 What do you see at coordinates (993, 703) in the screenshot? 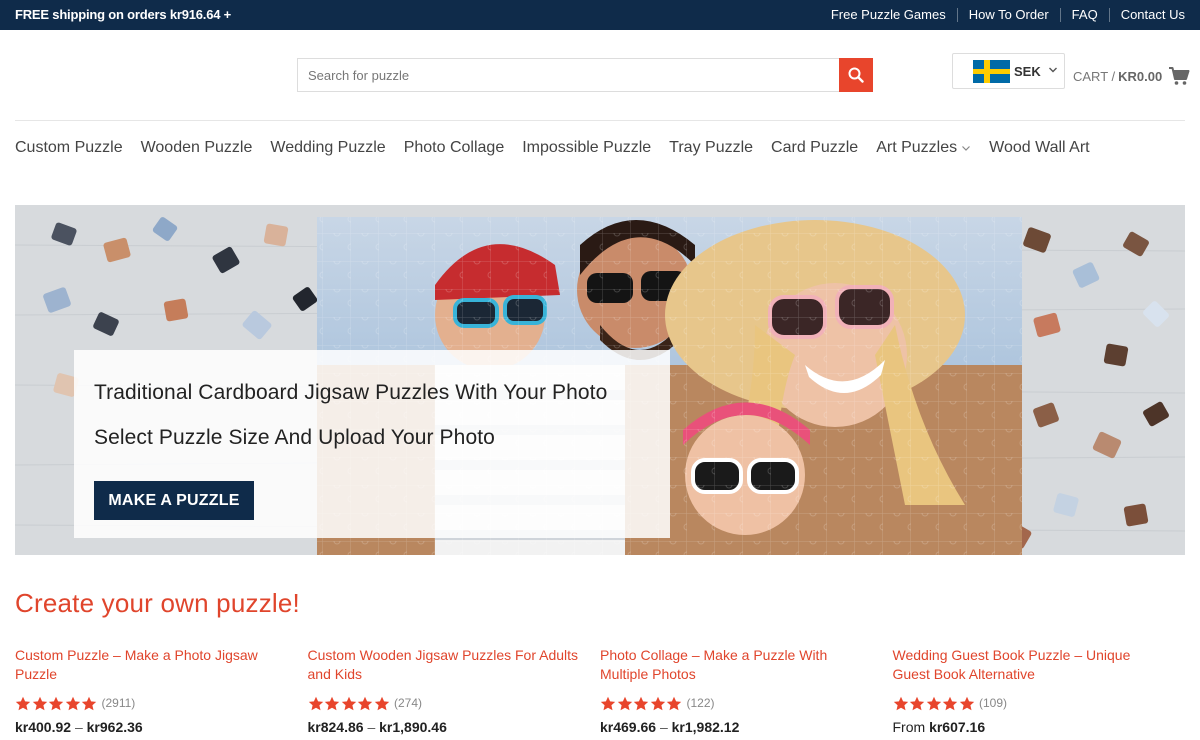
I see `review-count: (109)` at bounding box center [993, 703].